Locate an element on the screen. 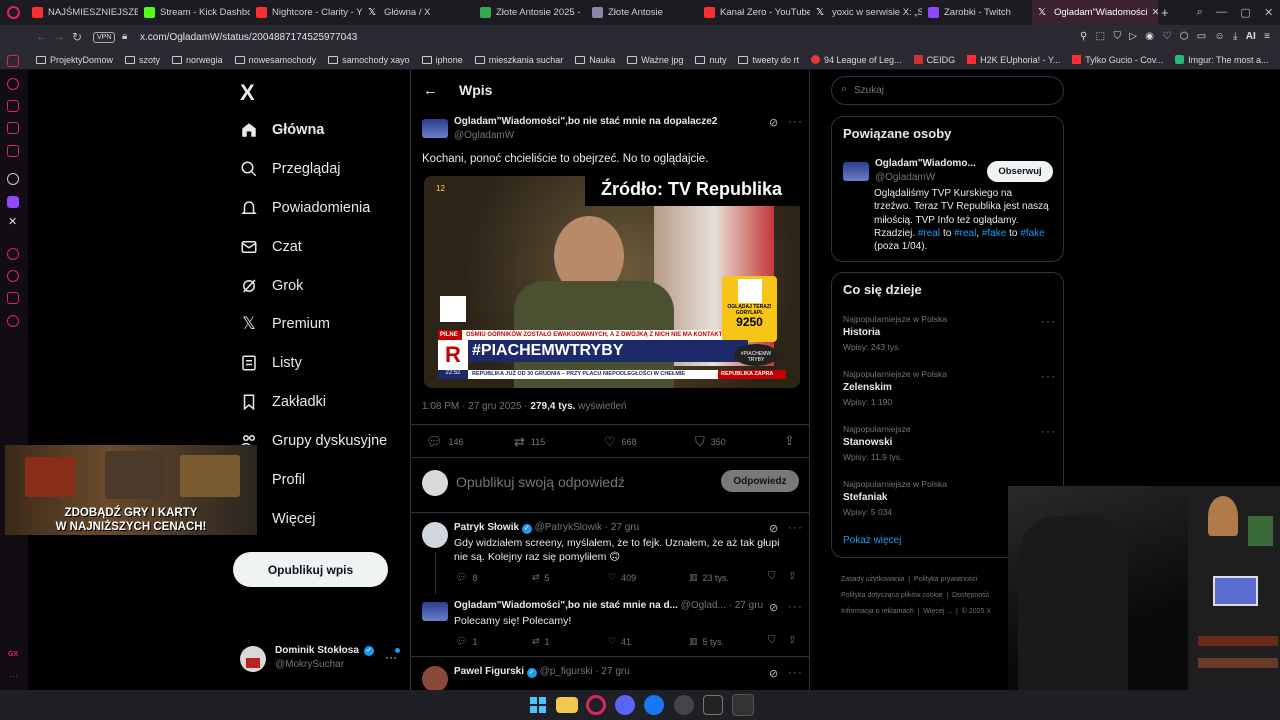 This screenshot has height=720, width=1280. lock-icon: 🔒︎ is located at coordinates (124, 36).